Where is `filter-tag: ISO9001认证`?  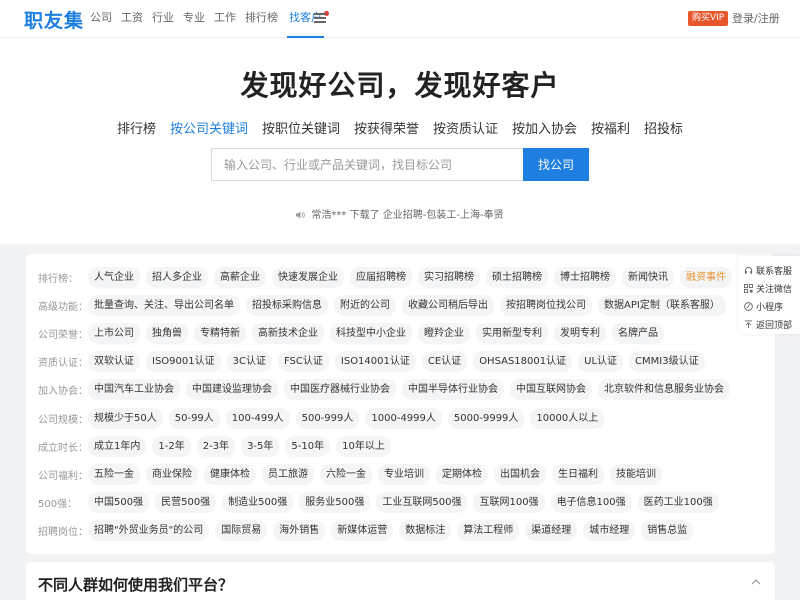 filter-tag: ISO9001认证 is located at coordinates (183, 362).